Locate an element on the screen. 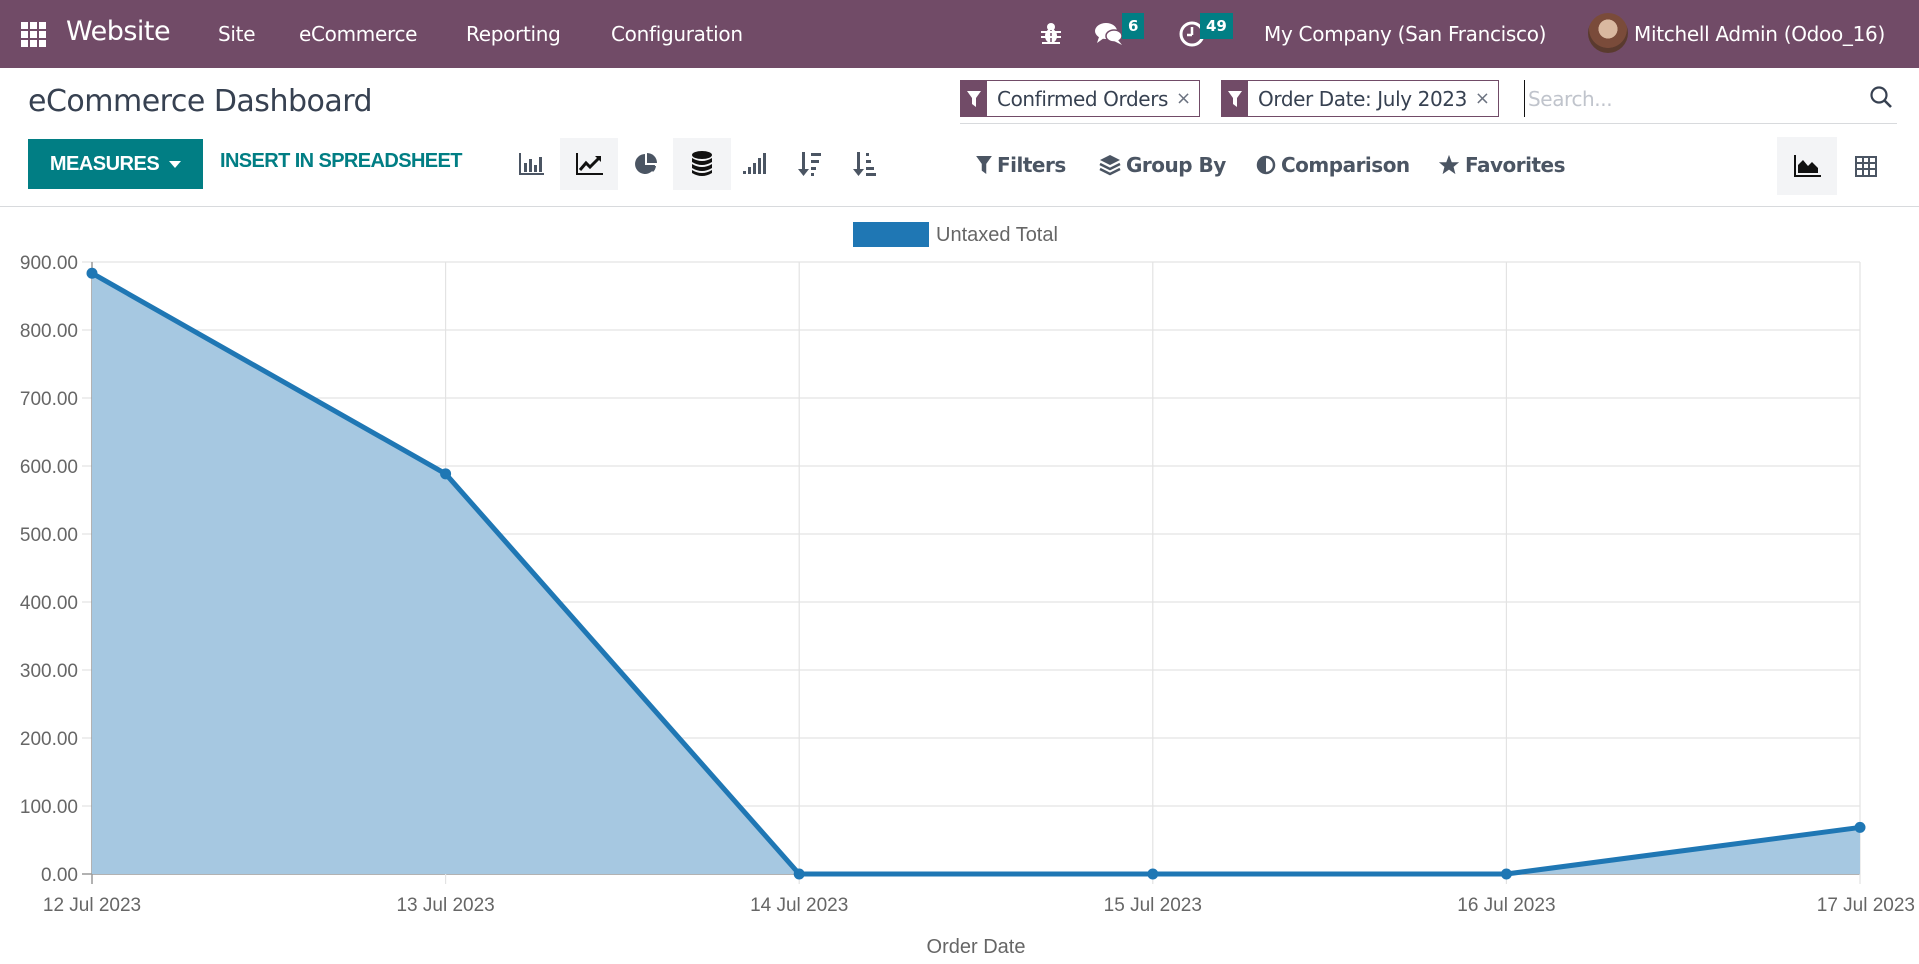  user-menu: Mitchell Admin (Odoo_16) is located at coordinates (1759, 34).